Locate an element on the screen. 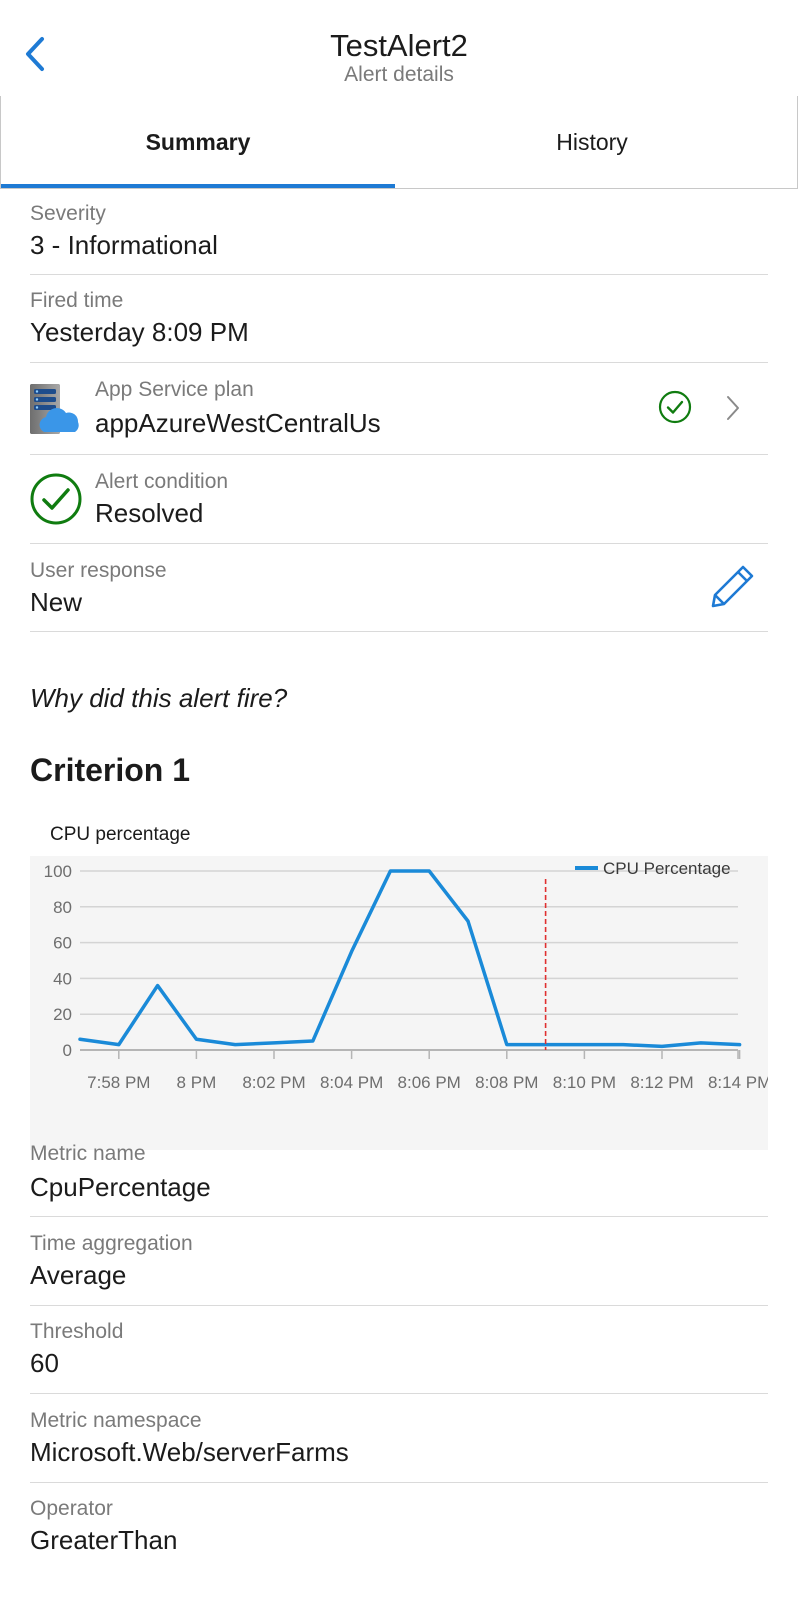 This screenshot has height=1600, width=798. metric-namespace-value: Microsoft.Web/serverFarms is located at coordinates (189, 1452).